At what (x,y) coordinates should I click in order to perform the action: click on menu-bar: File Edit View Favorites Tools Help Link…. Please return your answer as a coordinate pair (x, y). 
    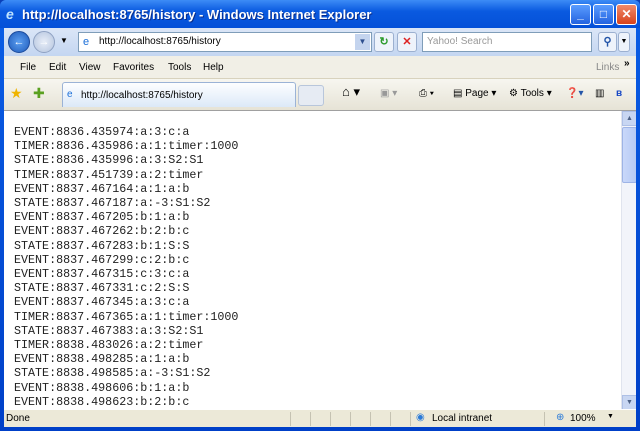
    Looking at the image, I should click on (320, 67).